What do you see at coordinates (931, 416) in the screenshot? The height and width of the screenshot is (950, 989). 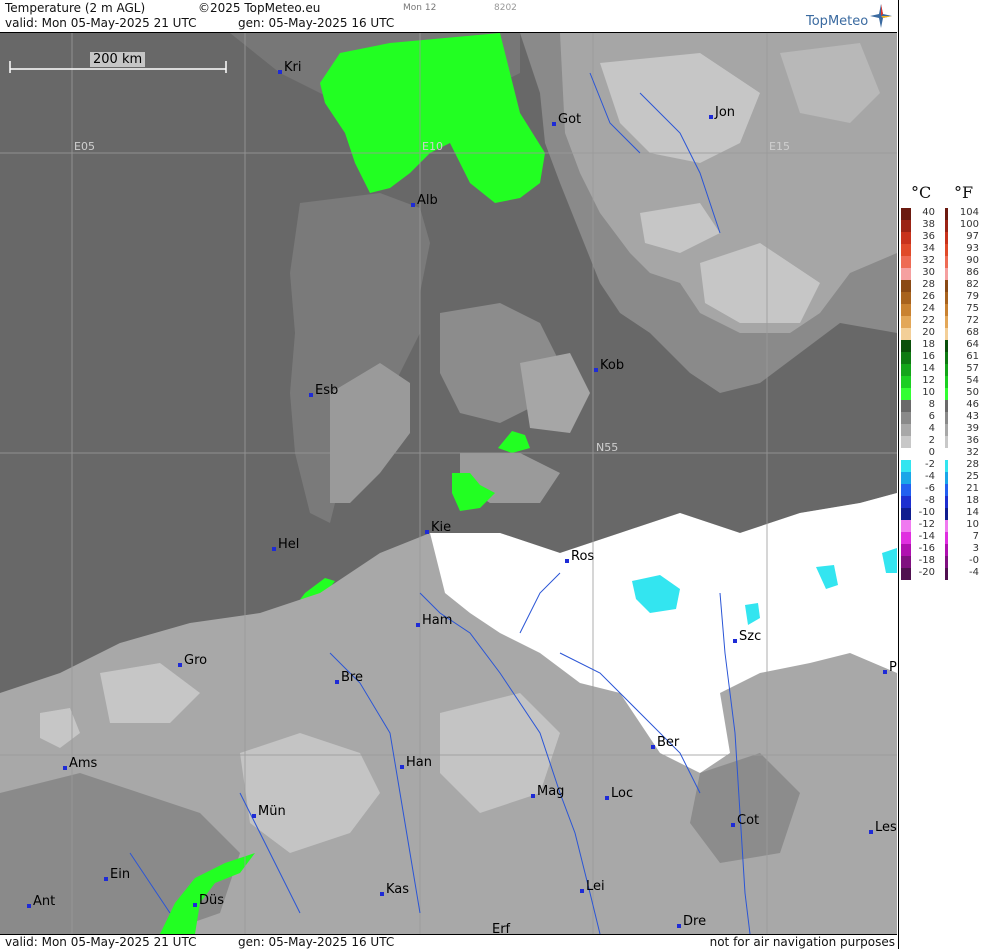 I see `legend-celsius-value: 6` at bounding box center [931, 416].